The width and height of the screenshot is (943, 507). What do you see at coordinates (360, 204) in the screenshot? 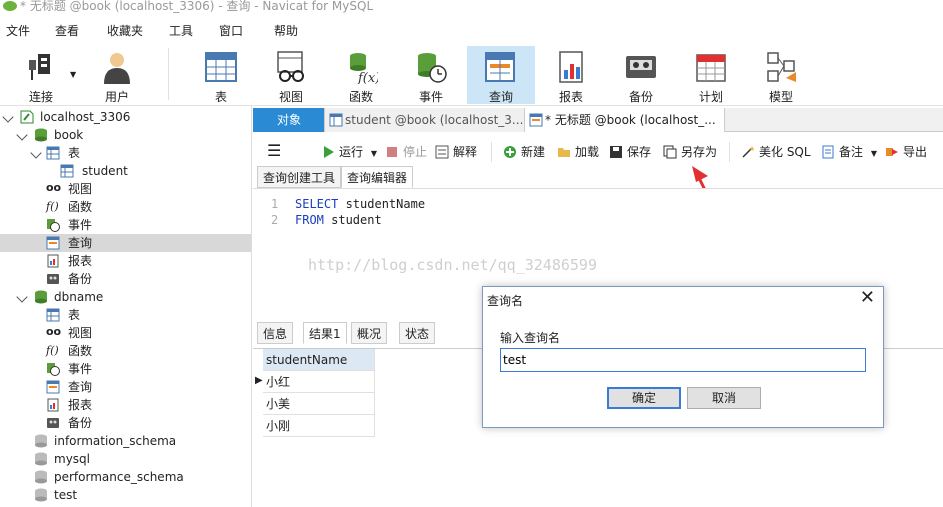
I see `code-line: SELECT studentName` at bounding box center [360, 204].